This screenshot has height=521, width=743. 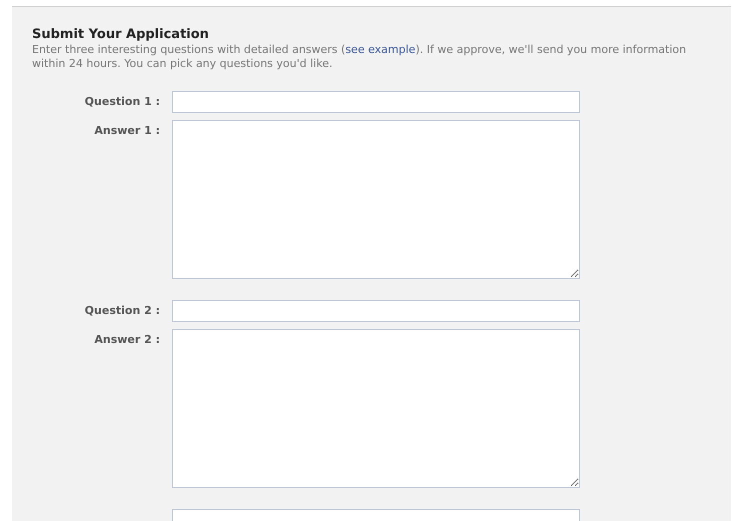 What do you see at coordinates (127, 339) in the screenshot?
I see `answer-label: Answer 2 :` at bounding box center [127, 339].